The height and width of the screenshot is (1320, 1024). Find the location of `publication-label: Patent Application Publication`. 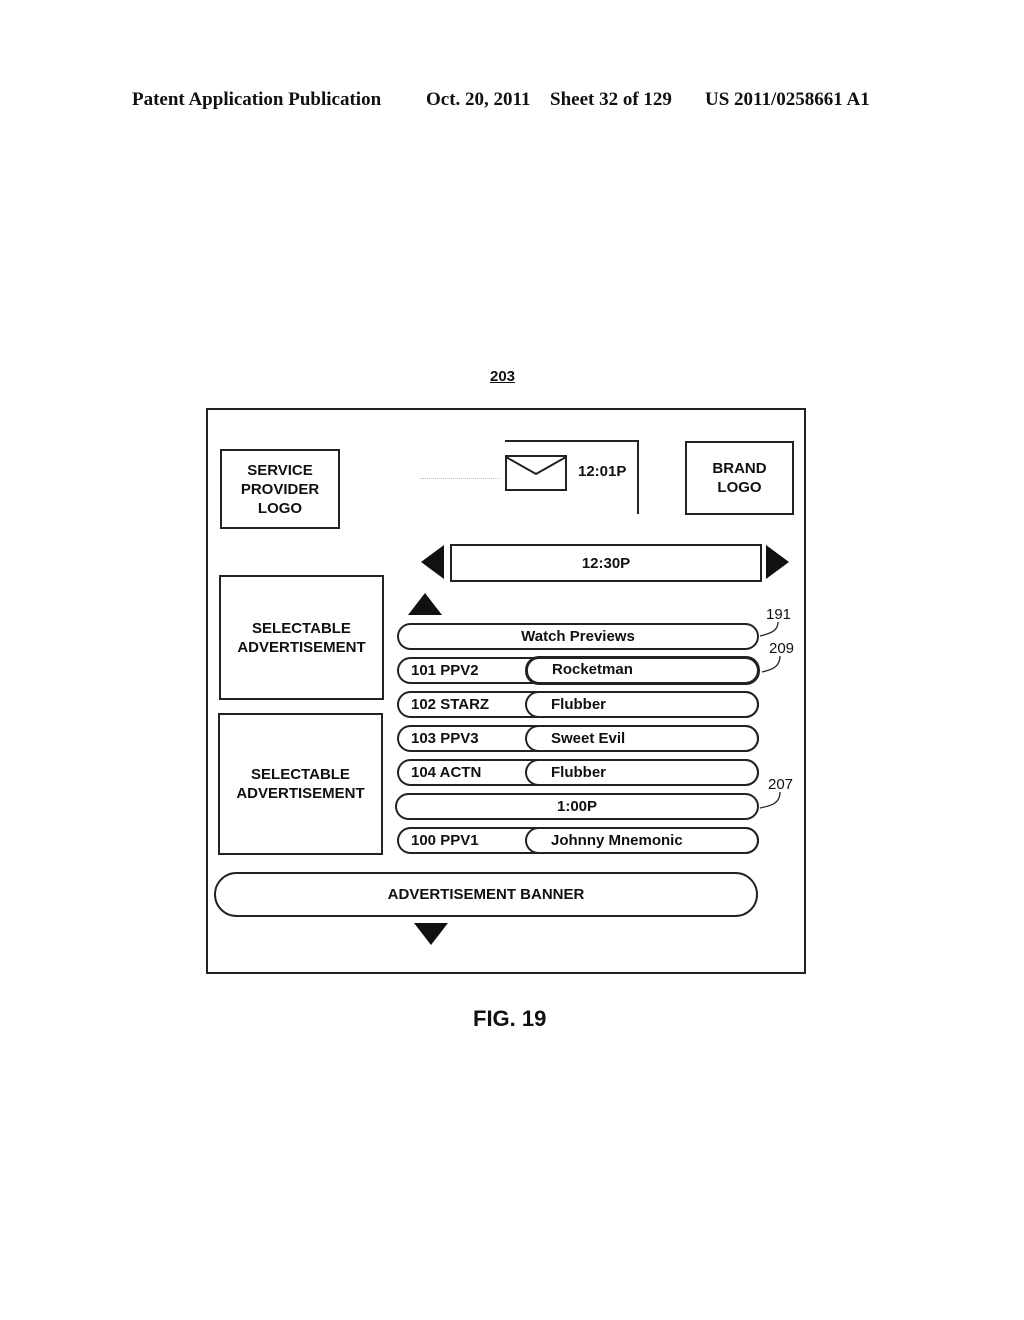

publication-label: Patent Application Publication is located at coordinates (257, 99).